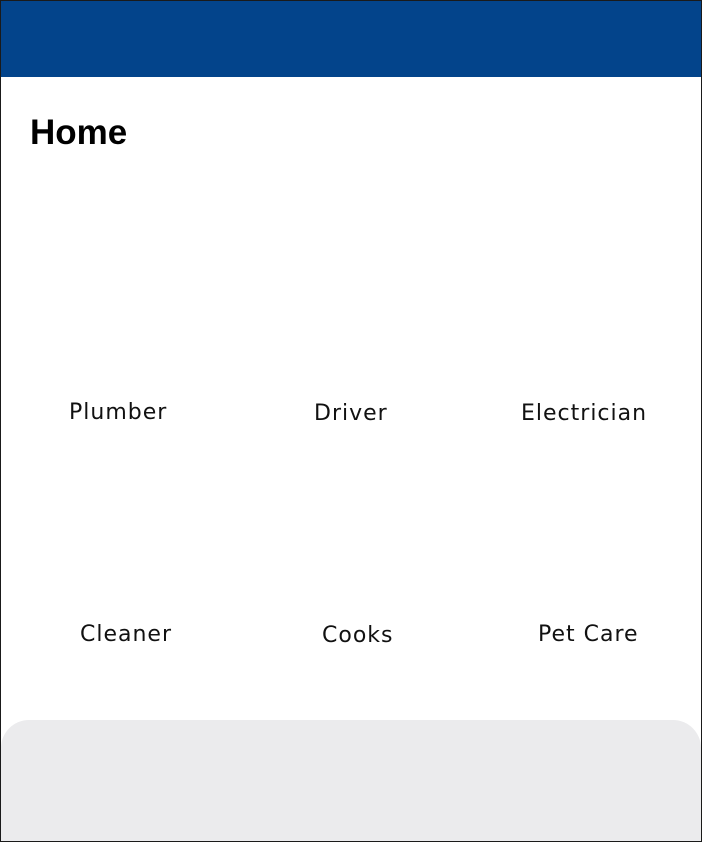  Describe the element at coordinates (351, 414) in the screenshot. I see `service-driver: Driver` at that location.